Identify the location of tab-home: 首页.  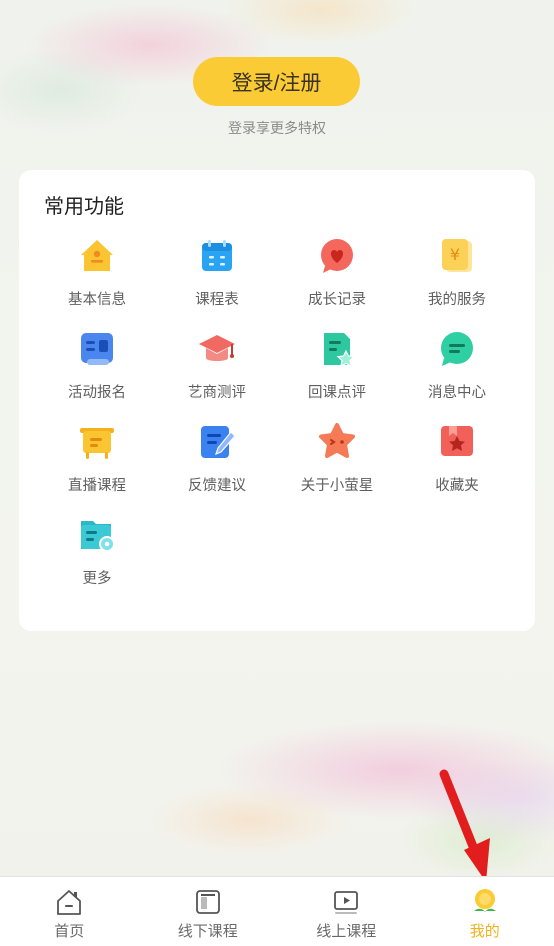
(69, 911).